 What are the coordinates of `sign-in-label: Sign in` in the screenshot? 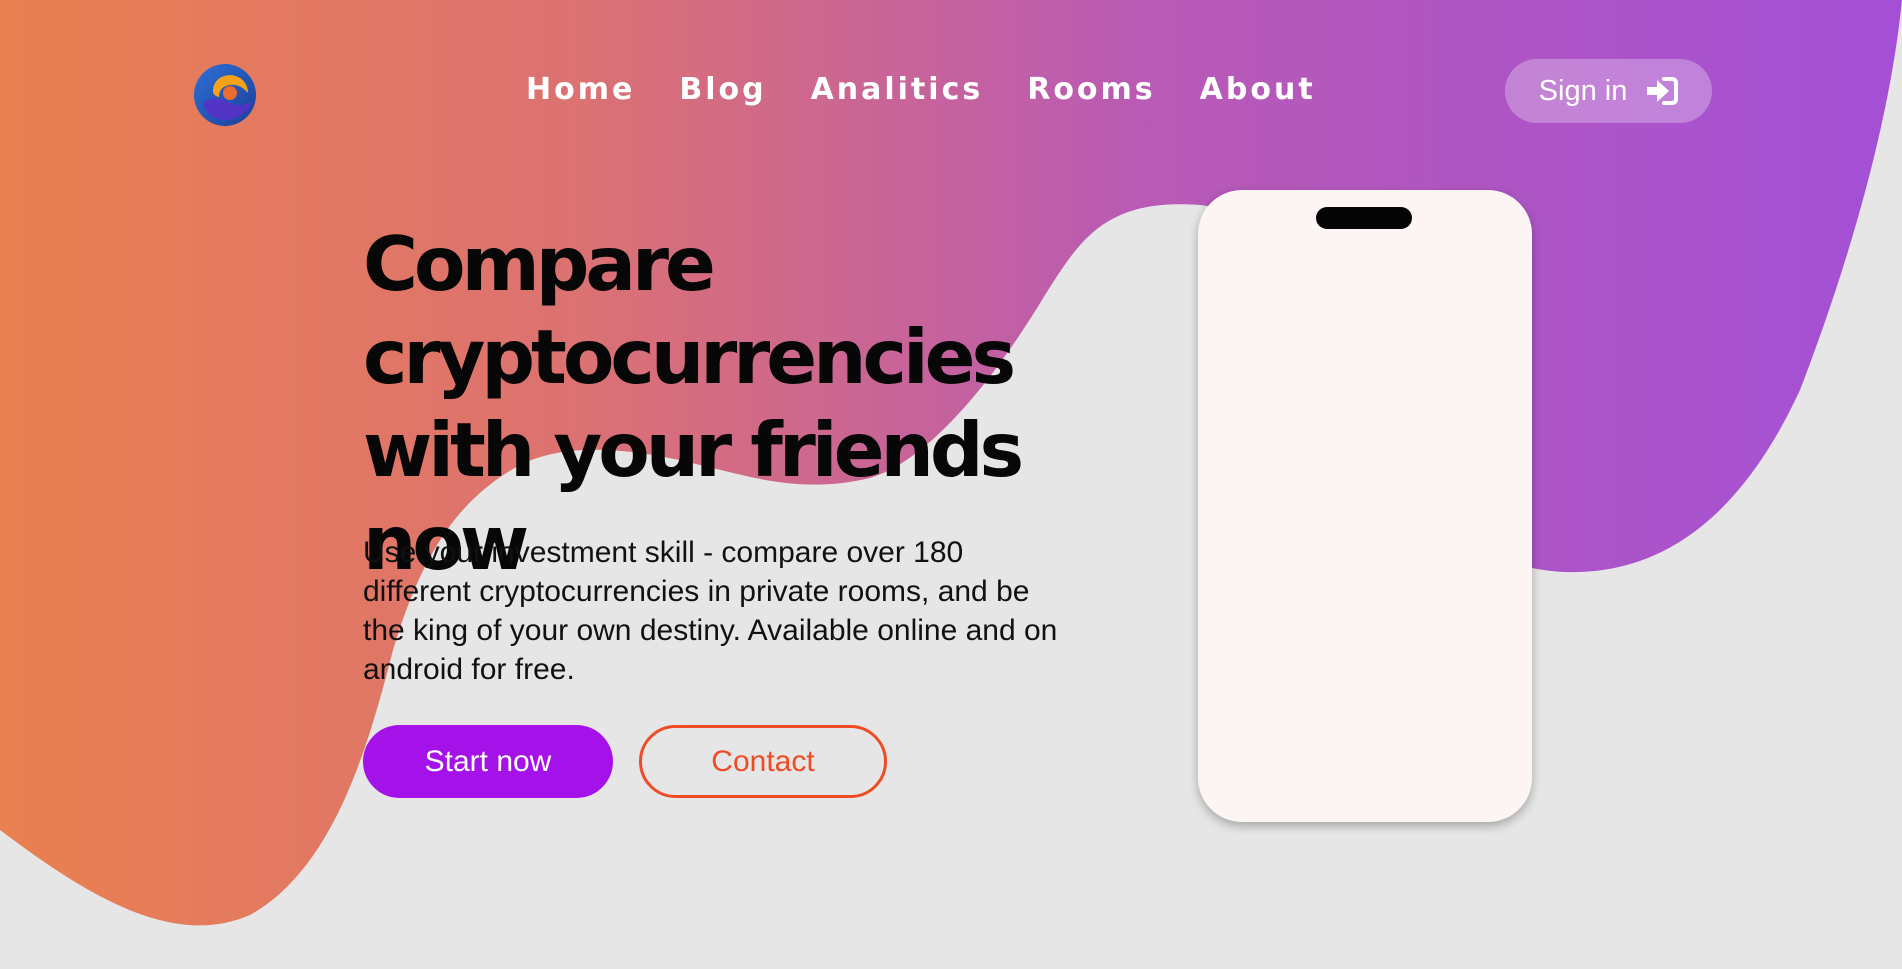 It's located at (1583, 90).